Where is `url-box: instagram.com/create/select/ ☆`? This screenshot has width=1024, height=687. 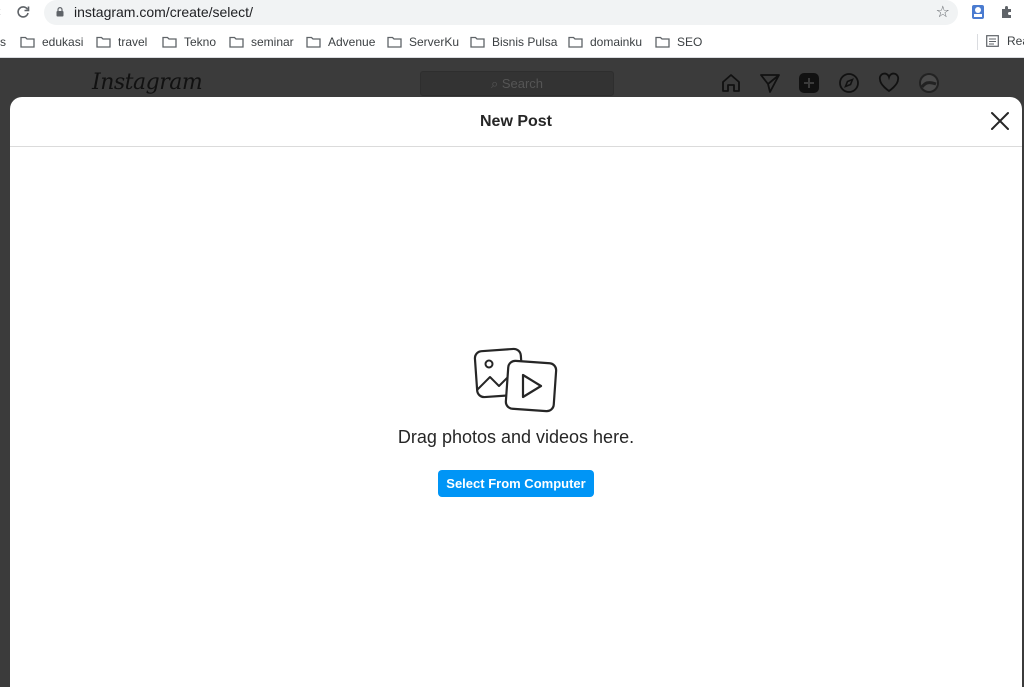
url-box: instagram.com/create/select/ ☆ is located at coordinates (501, 12).